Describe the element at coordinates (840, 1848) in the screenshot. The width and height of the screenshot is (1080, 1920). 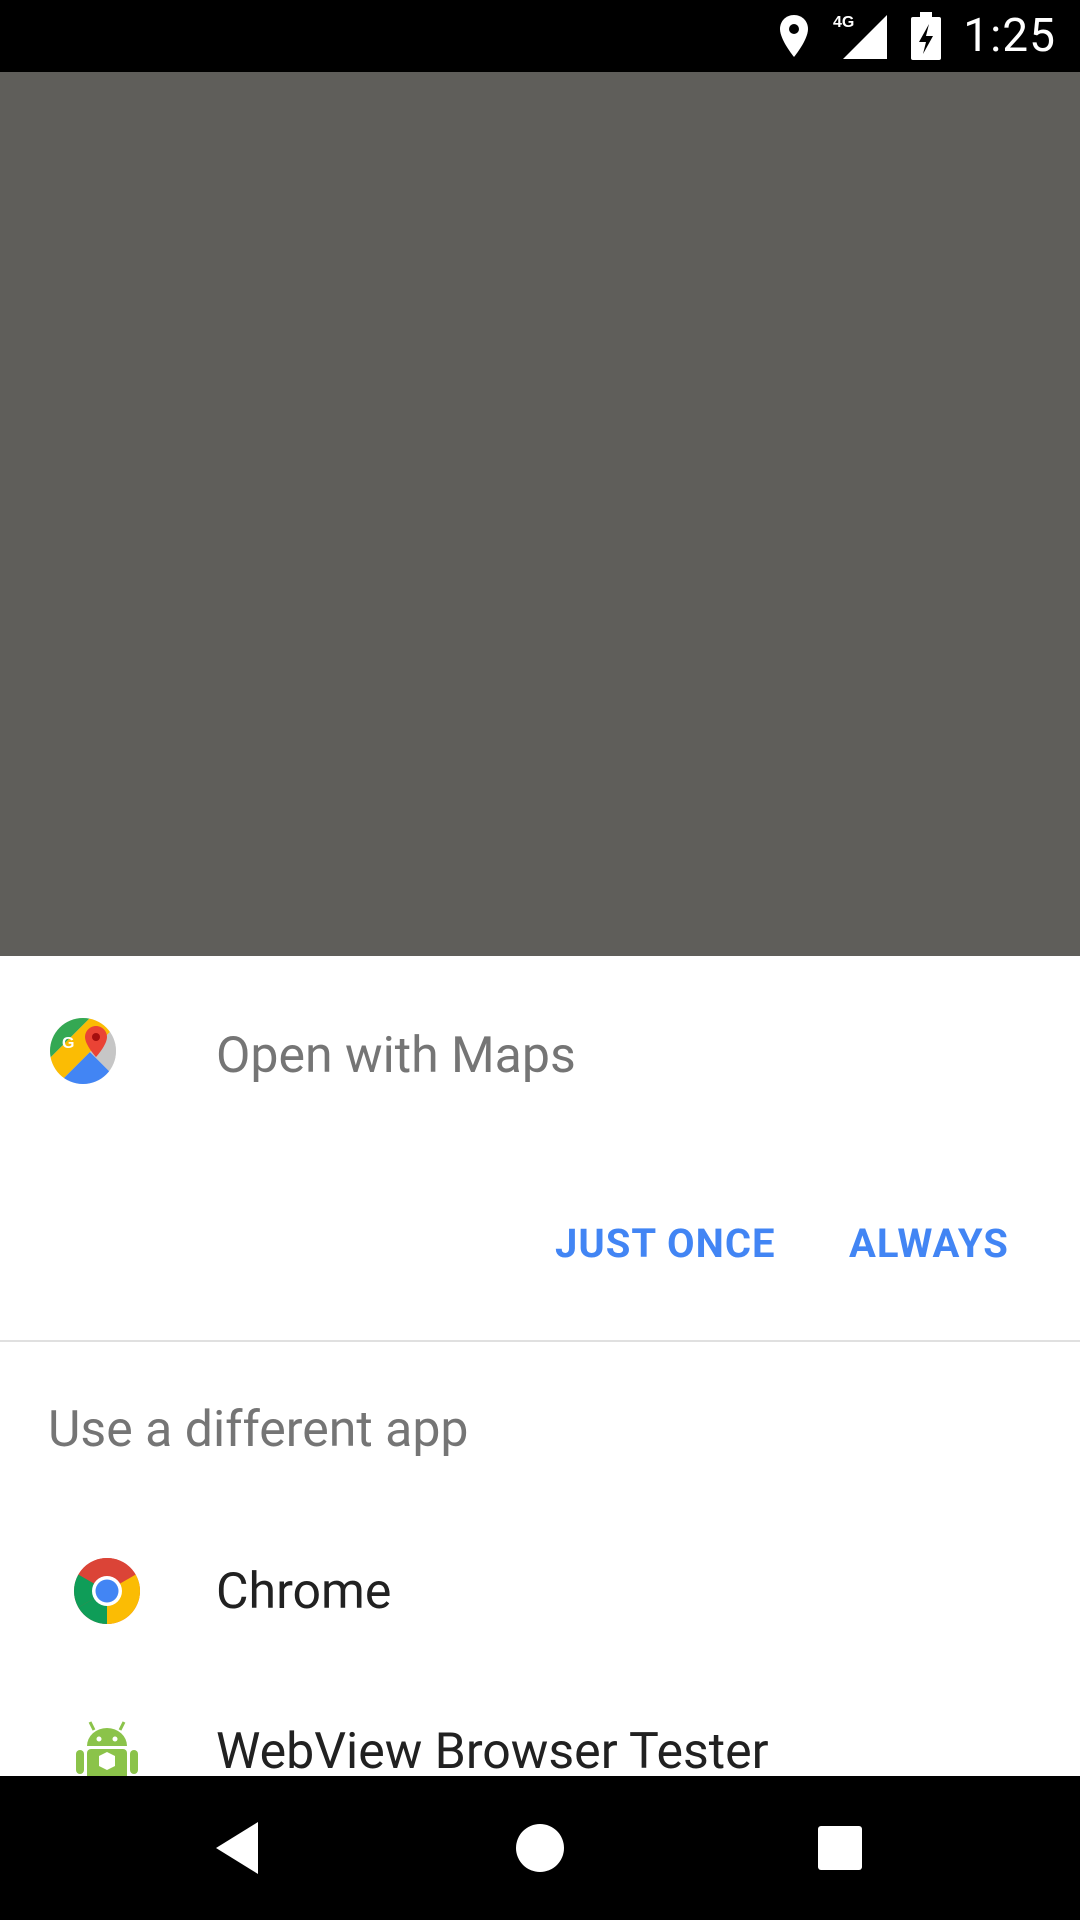
I see `recents-icon` at that location.